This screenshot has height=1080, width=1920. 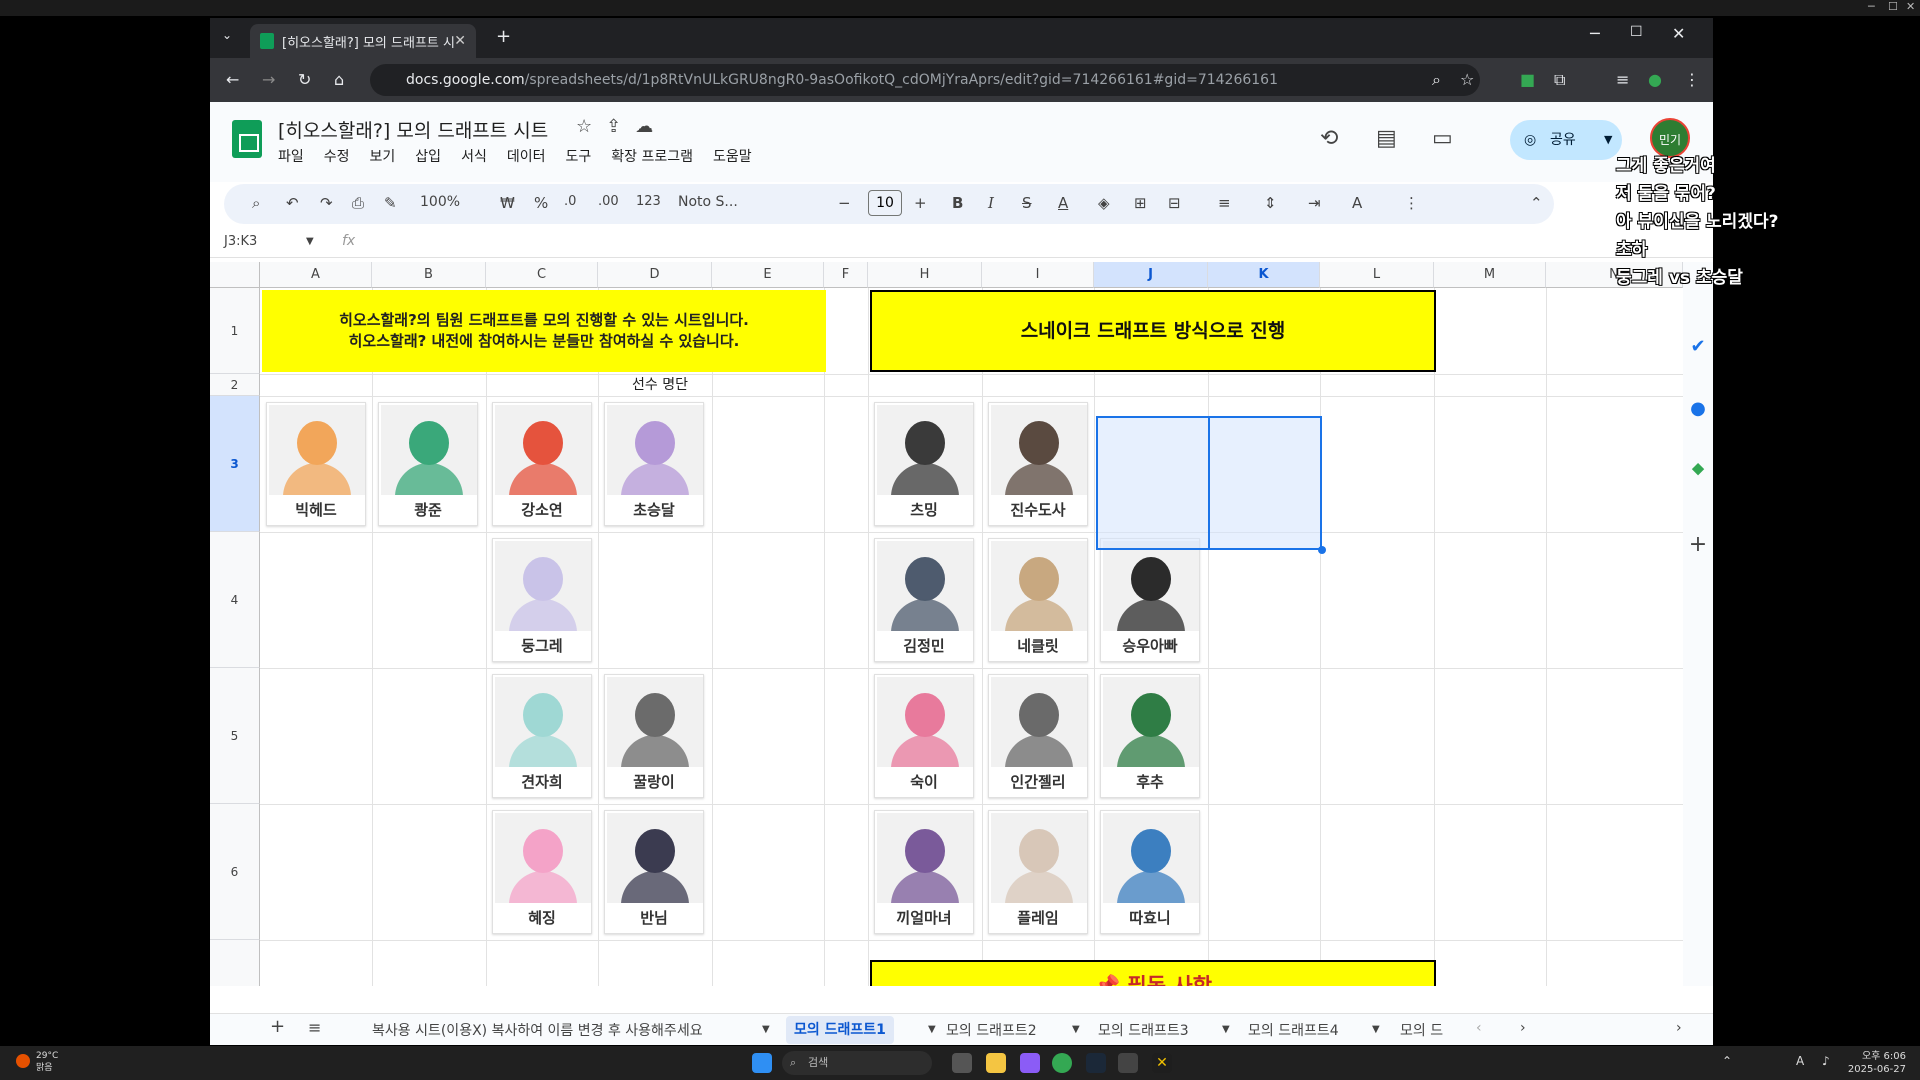 What do you see at coordinates (428, 156) in the screenshot?
I see `menu-insert: 삽입` at bounding box center [428, 156].